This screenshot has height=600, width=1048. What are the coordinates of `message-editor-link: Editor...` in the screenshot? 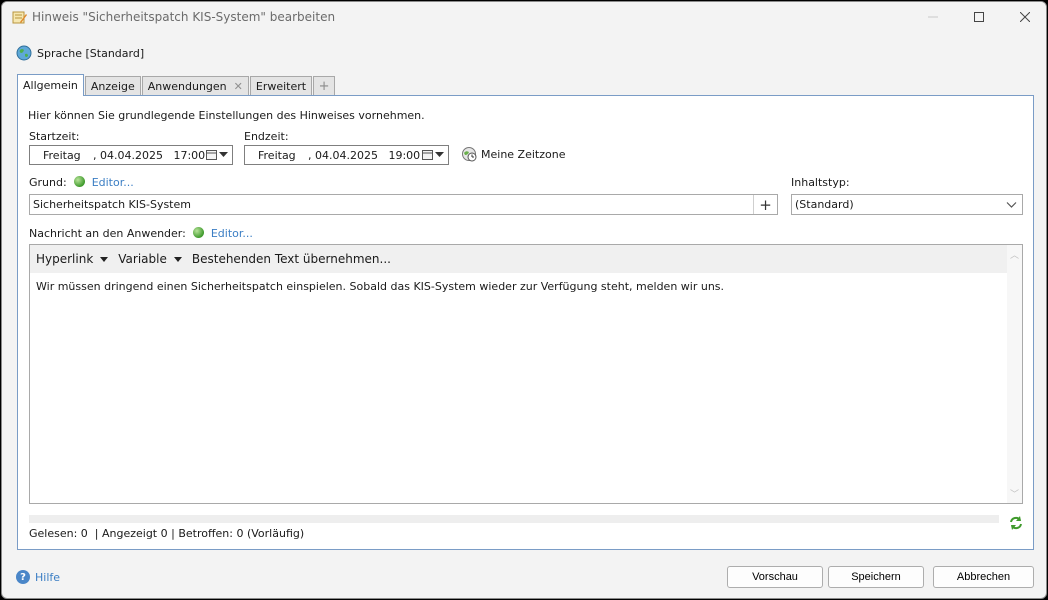 It's located at (232, 233).